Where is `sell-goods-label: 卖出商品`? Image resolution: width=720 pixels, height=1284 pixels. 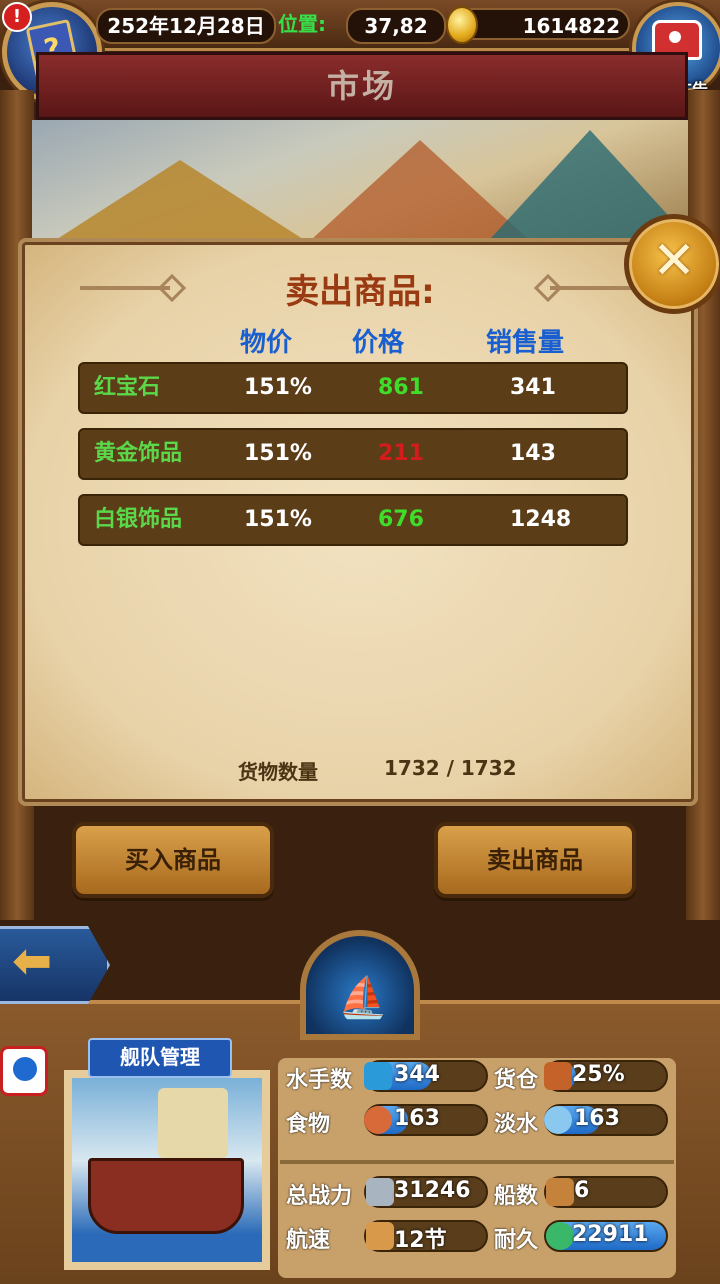
sell-goods-label: 卖出商品 is located at coordinates (535, 860).